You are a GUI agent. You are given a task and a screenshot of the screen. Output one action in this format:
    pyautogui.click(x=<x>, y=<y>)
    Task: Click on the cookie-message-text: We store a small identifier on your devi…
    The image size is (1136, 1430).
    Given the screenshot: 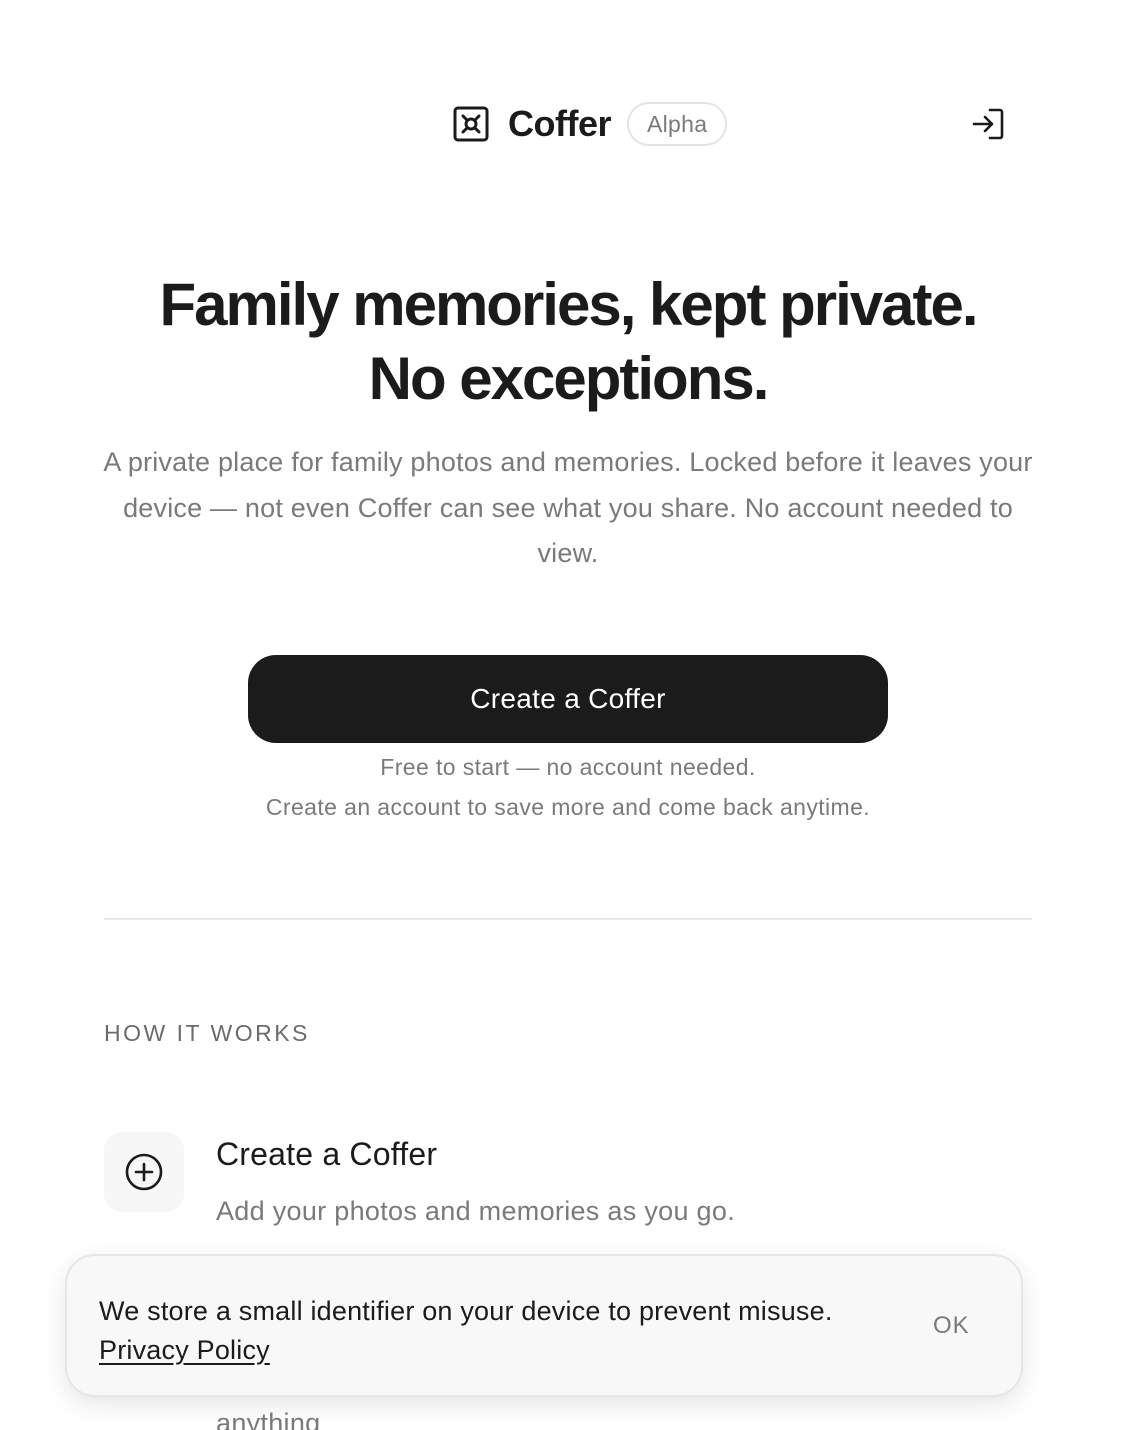 What is the action you would take?
    pyautogui.click(x=466, y=1311)
    